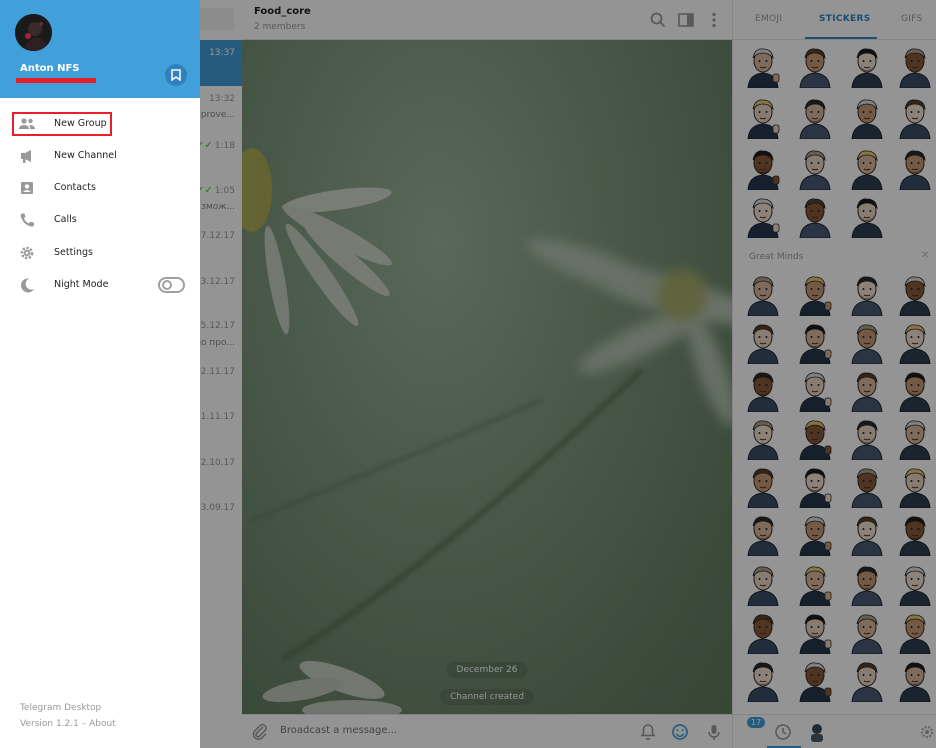 The width and height of the screenshot is (936, 748). What do you see at coordinates (75, 187) in the screenshot?
I see `menu-item-label: Contacts` at bounding box center [75, 187].